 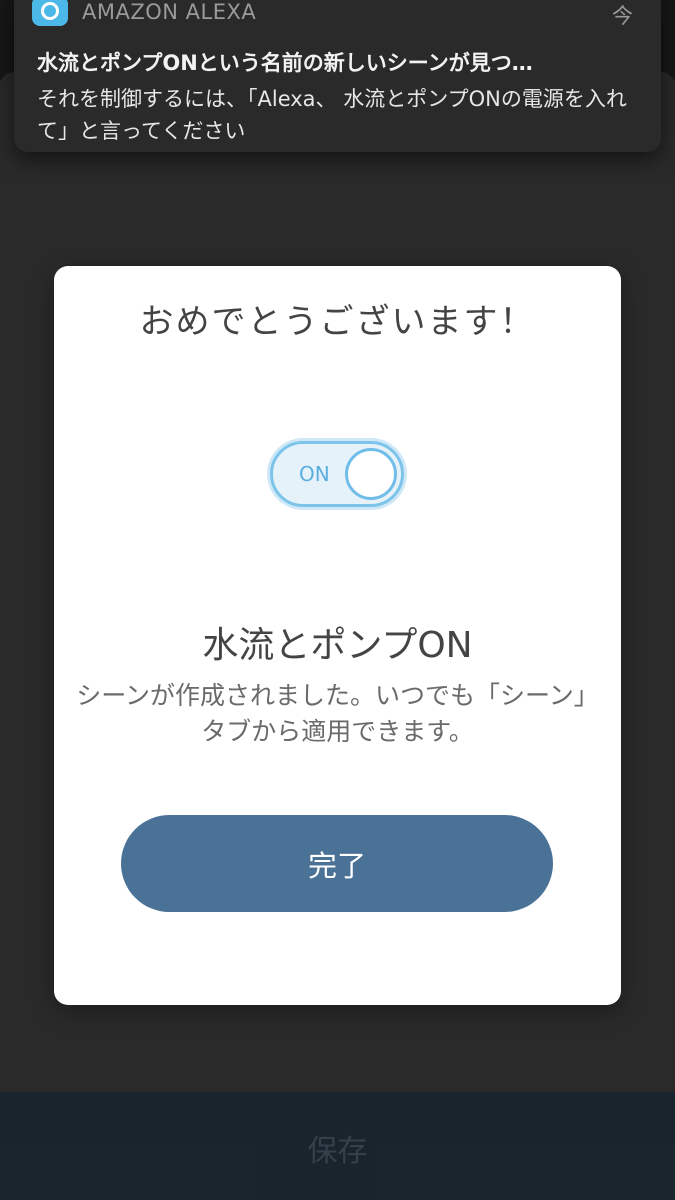 I want to click on scene-name: 水流とポンプON, so click(x=337, y=645).